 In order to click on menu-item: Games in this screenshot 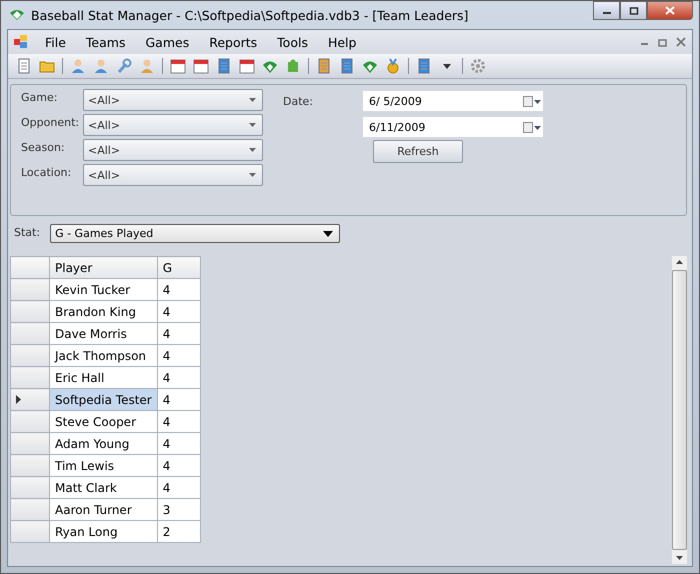, I will do `click(167, 42)`.